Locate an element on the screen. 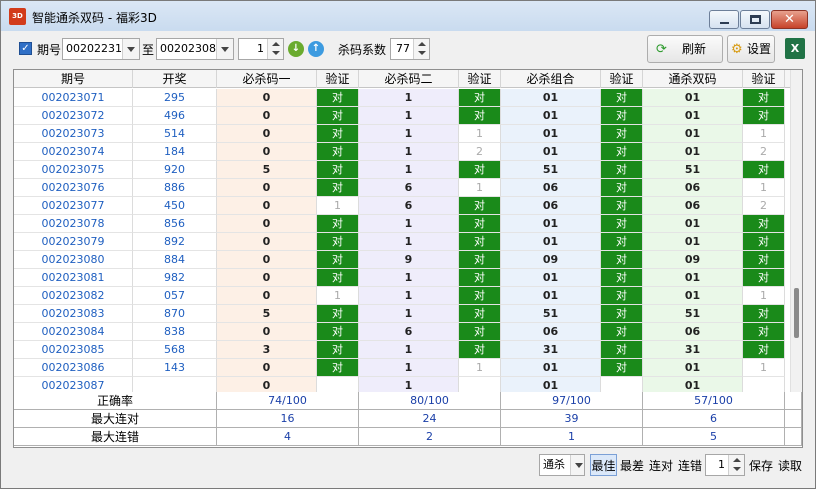  table-row: 002023080 884 0 对 9 对 09 对 09 对 is located at coordinates (402, 260).